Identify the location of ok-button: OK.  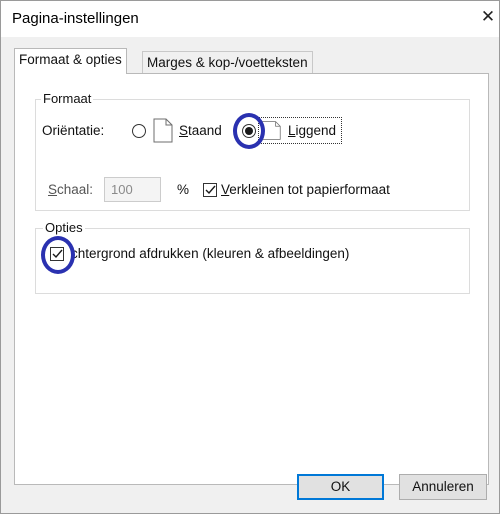
(340, 487).